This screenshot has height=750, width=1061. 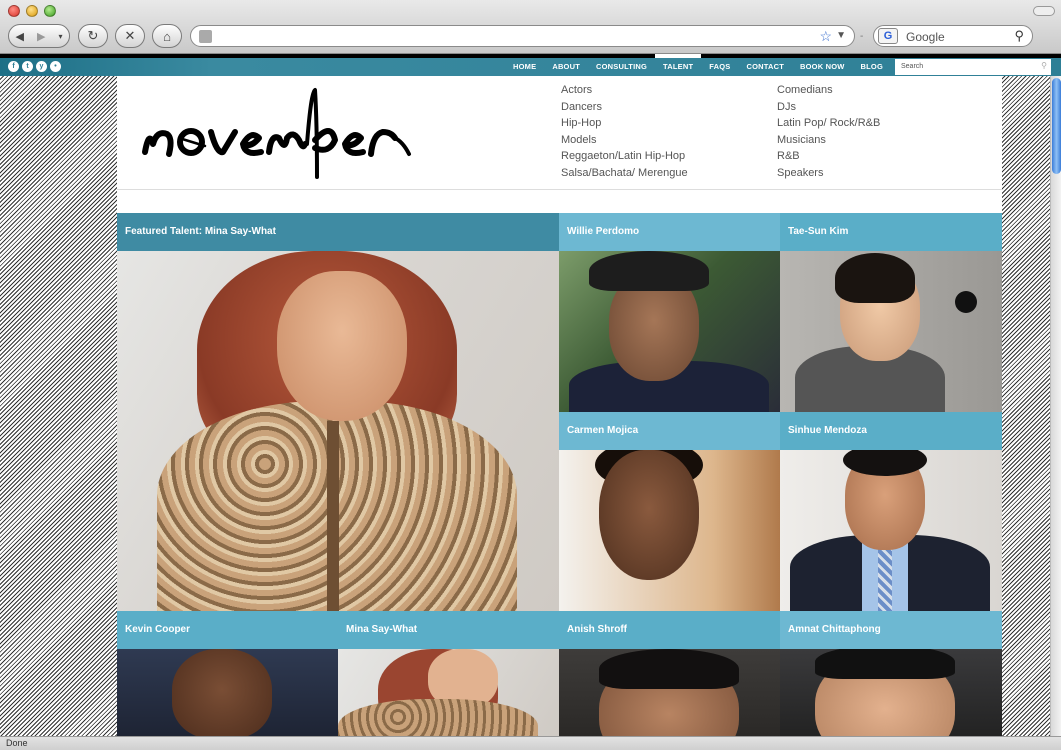 What do you see at coordinates (17, 743) in the screenshot?
I see `status-text: Done` at bounding box center [17, 743].